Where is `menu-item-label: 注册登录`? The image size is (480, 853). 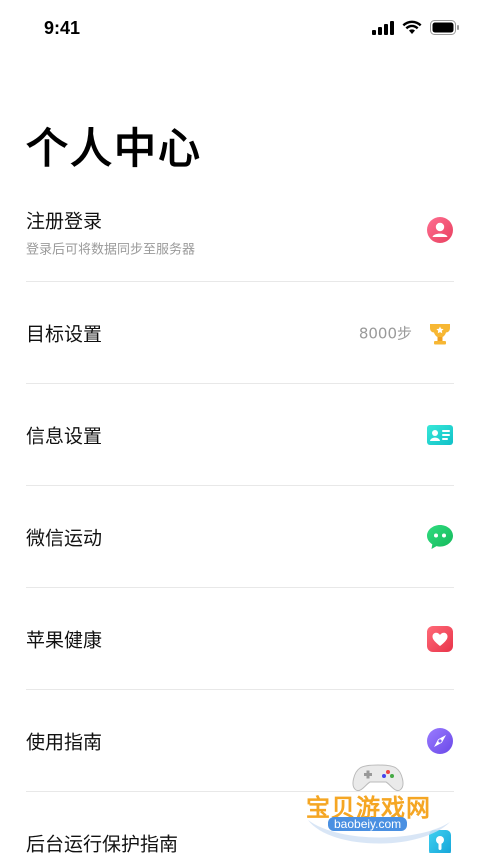 menu-item-label: 注册登录 is located at coordinates (64, 221).